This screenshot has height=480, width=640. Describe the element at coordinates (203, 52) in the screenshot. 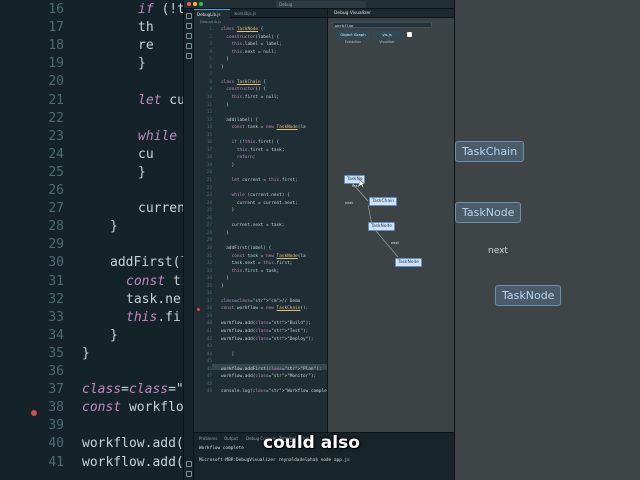

I see `line-number: 4` at that location.